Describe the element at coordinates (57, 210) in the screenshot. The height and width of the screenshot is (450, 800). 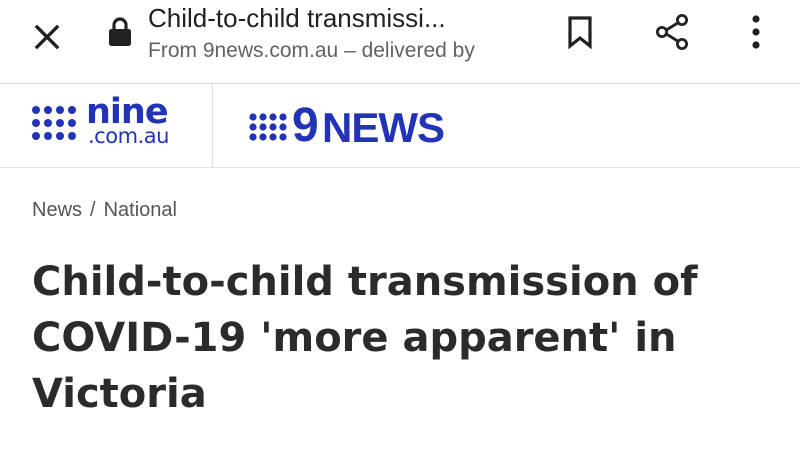
I see `breadcrumb-item-news: News` at that location.